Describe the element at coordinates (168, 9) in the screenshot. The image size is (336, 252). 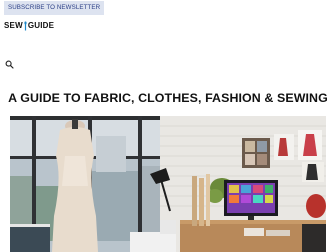
I see `top-bar: SUBSCRIBE TO NEWSLETTER` at that location.